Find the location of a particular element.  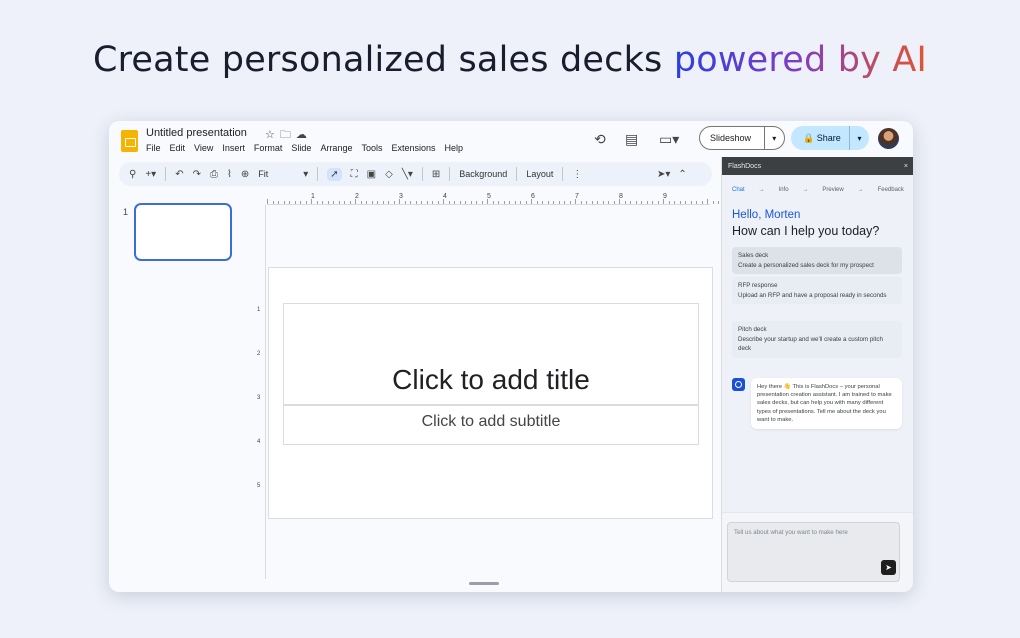

menu-help: Help is located at coordinates (454, 148).